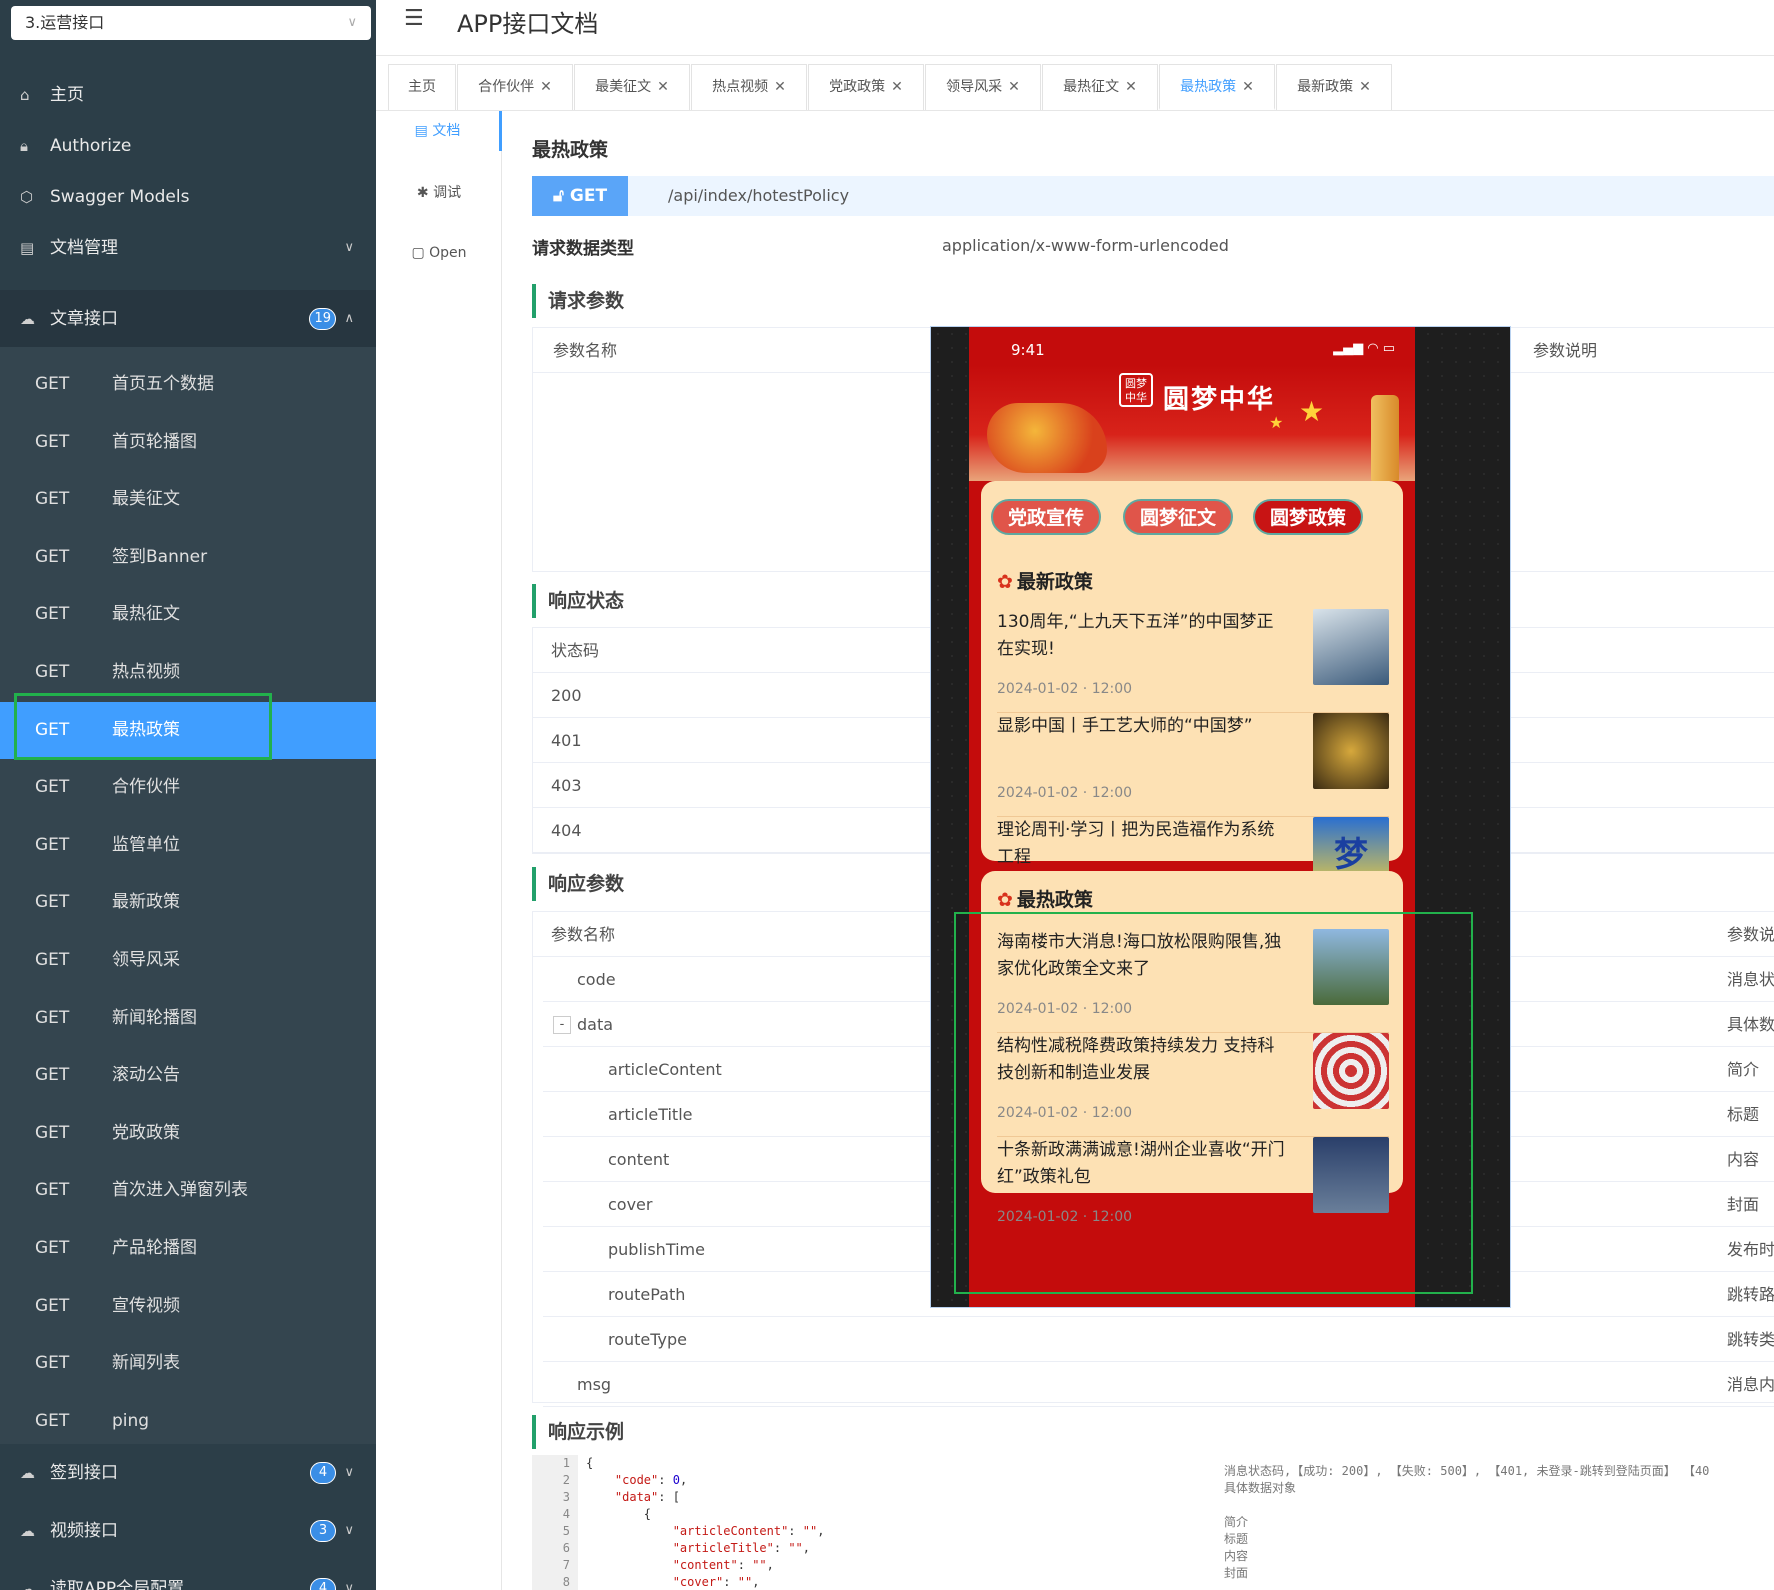 This screenshot has height=1590, width=1774. Describe the element at coordinates (188, 902) in the screenshot. I see `sidebar-item: GET 最新政策` at that location.